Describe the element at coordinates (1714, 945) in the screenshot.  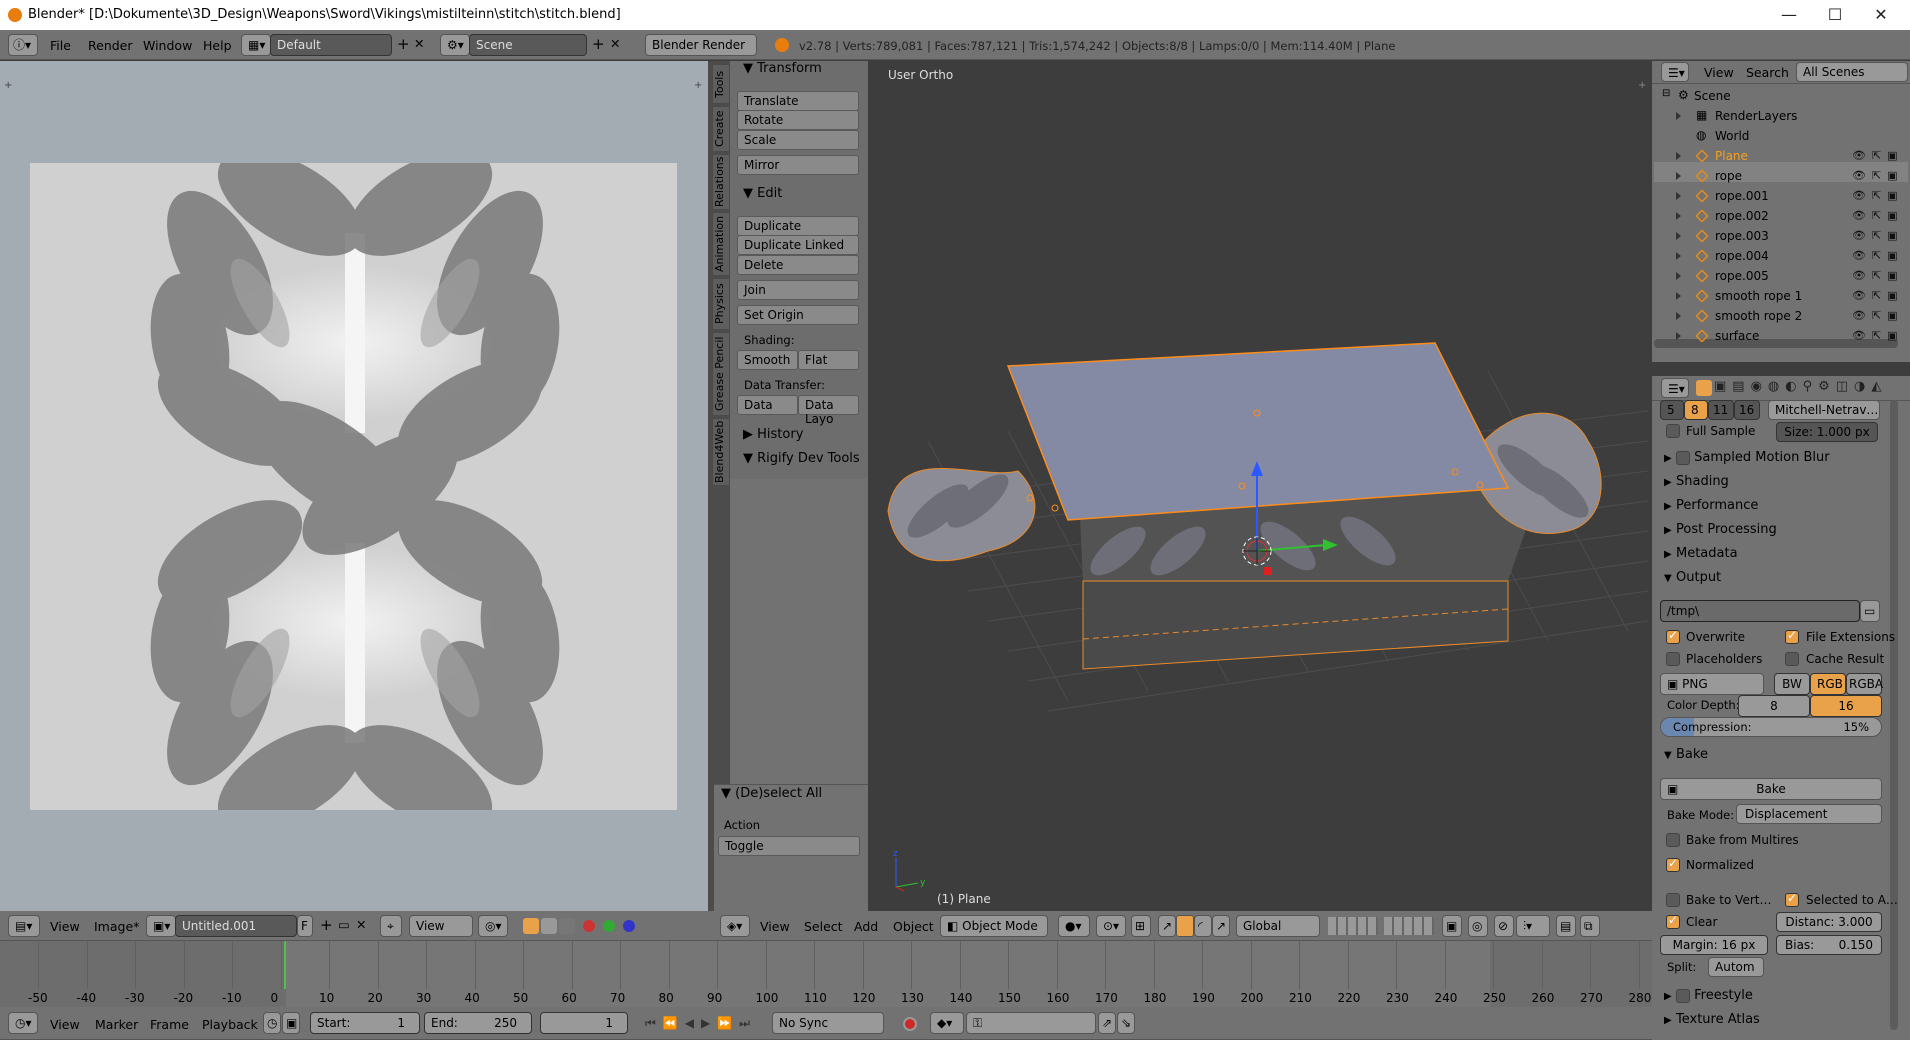
I see `margin-field: Margin: 16 px` at that location.